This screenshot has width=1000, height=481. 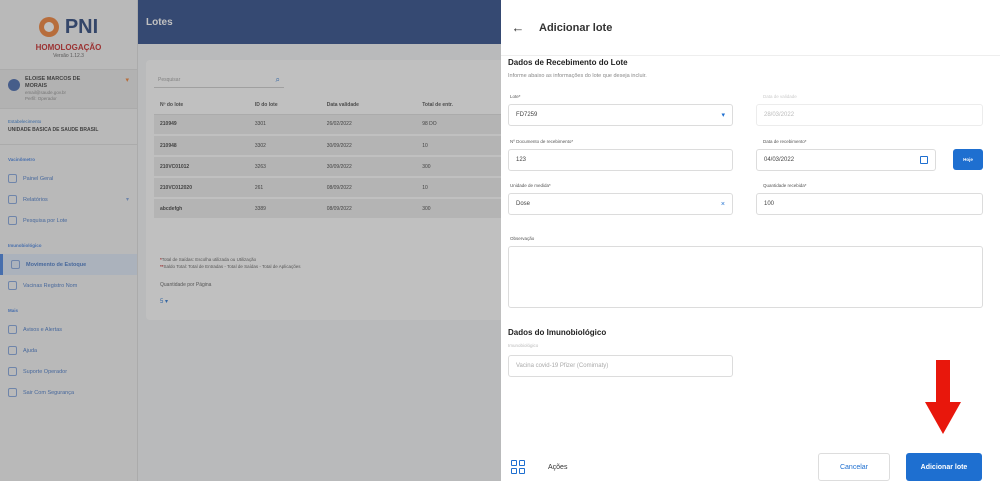 I want to click on observacao-textarea, so click(x=745, y=277).